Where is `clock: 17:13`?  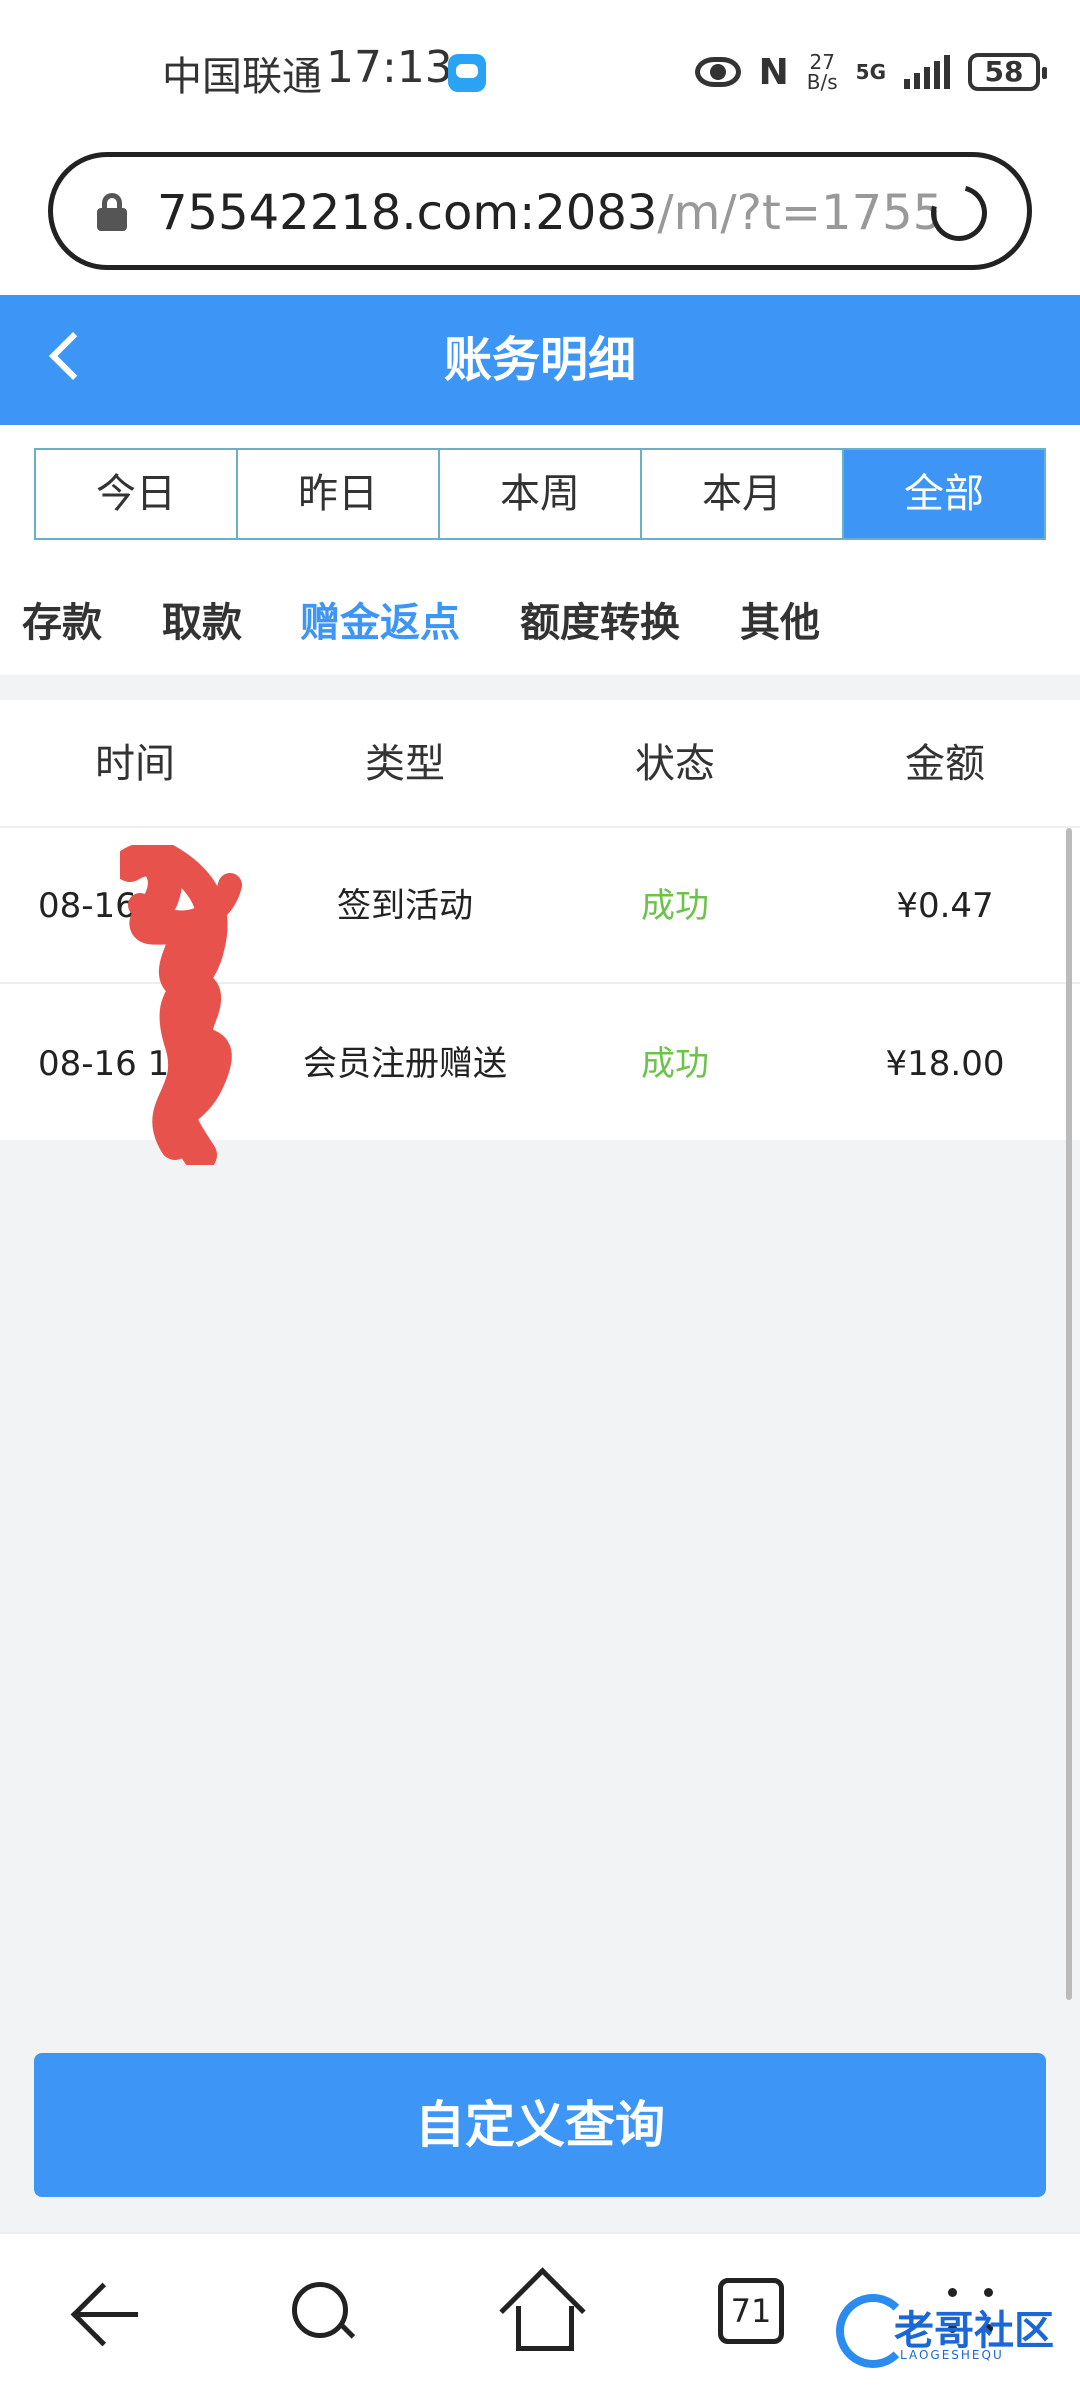
clock: 17:13 is located at coordinates (389, 67).